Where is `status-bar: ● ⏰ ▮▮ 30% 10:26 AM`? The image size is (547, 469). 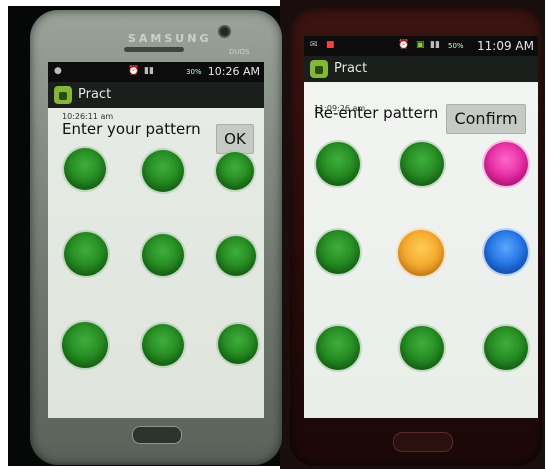 status-bar: ● ⏰ ▮▮ 30% 10:26 AM is located at coordinates (156, 72).